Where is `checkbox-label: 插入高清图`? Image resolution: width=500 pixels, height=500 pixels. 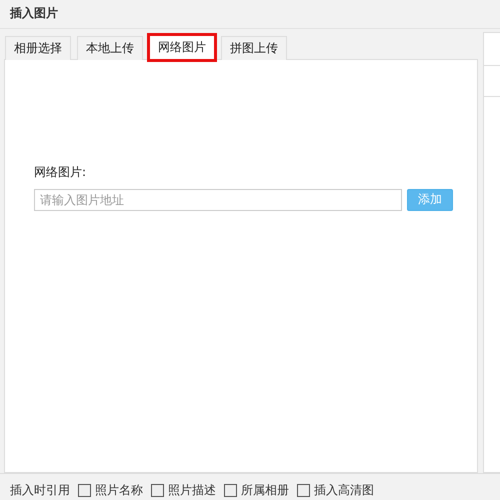
checkbox-label: 插入高清图 is located at coordinates (344, 490).